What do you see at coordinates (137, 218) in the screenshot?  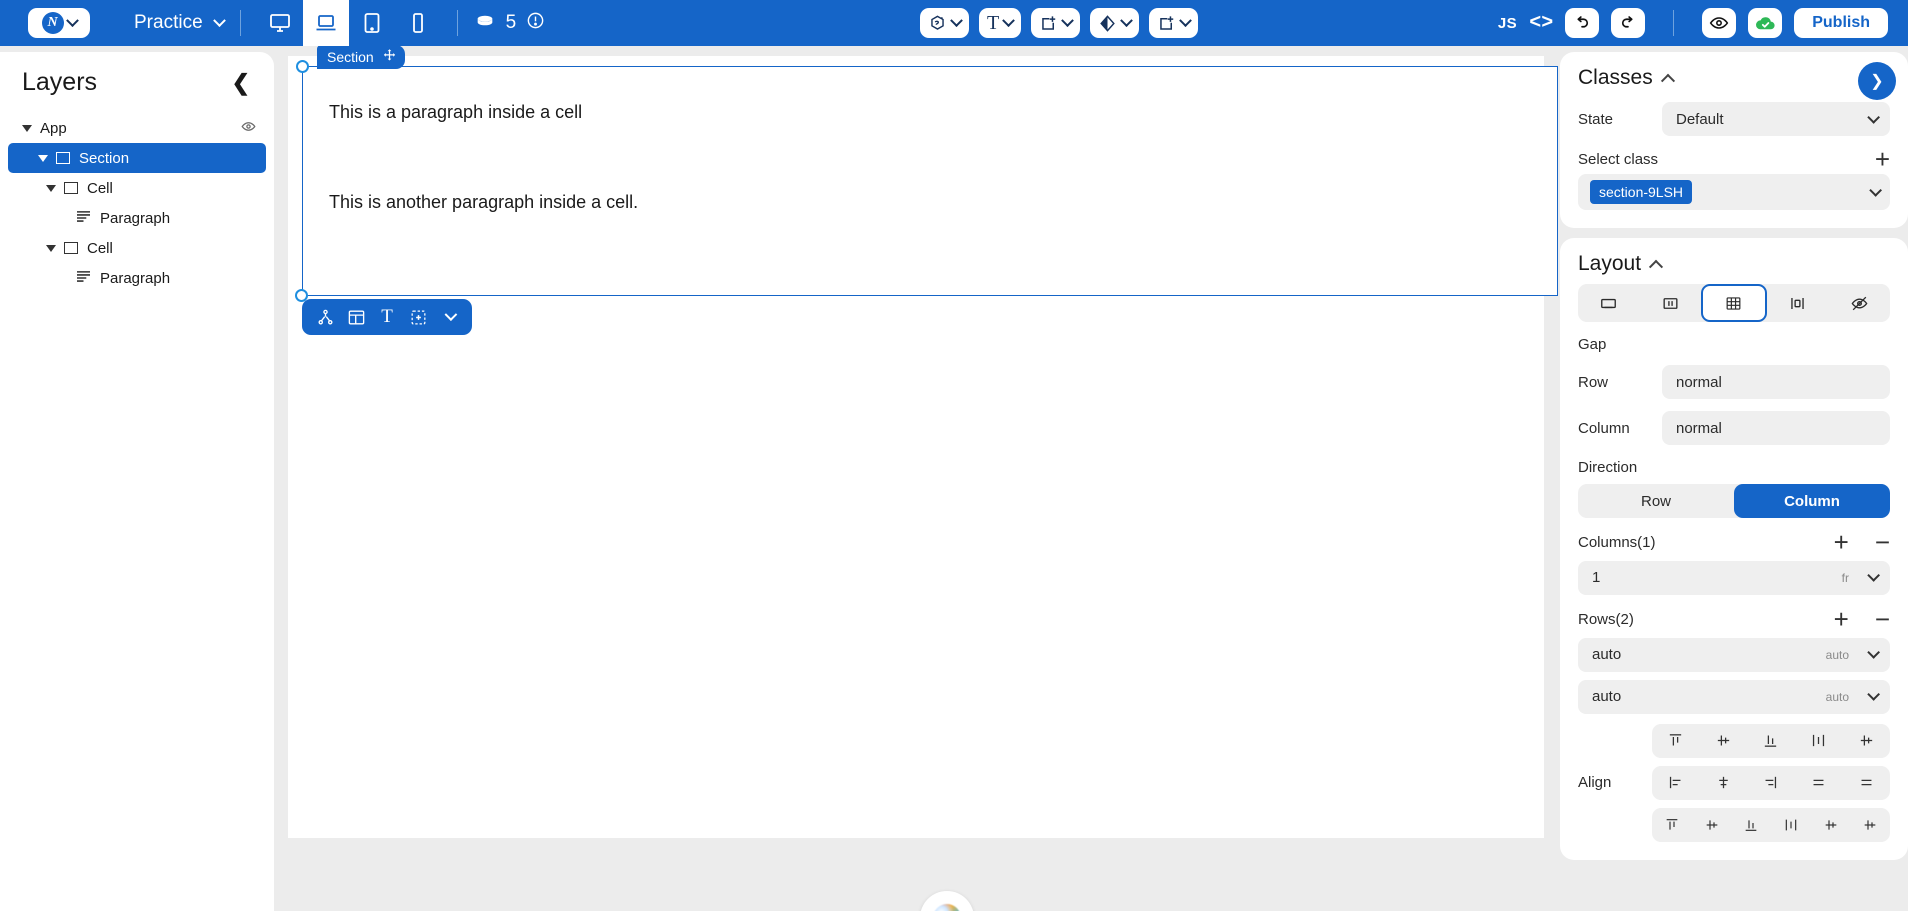 I see `layer-item-paragraph-1: Paragraph` at bounding box center [137, 218].